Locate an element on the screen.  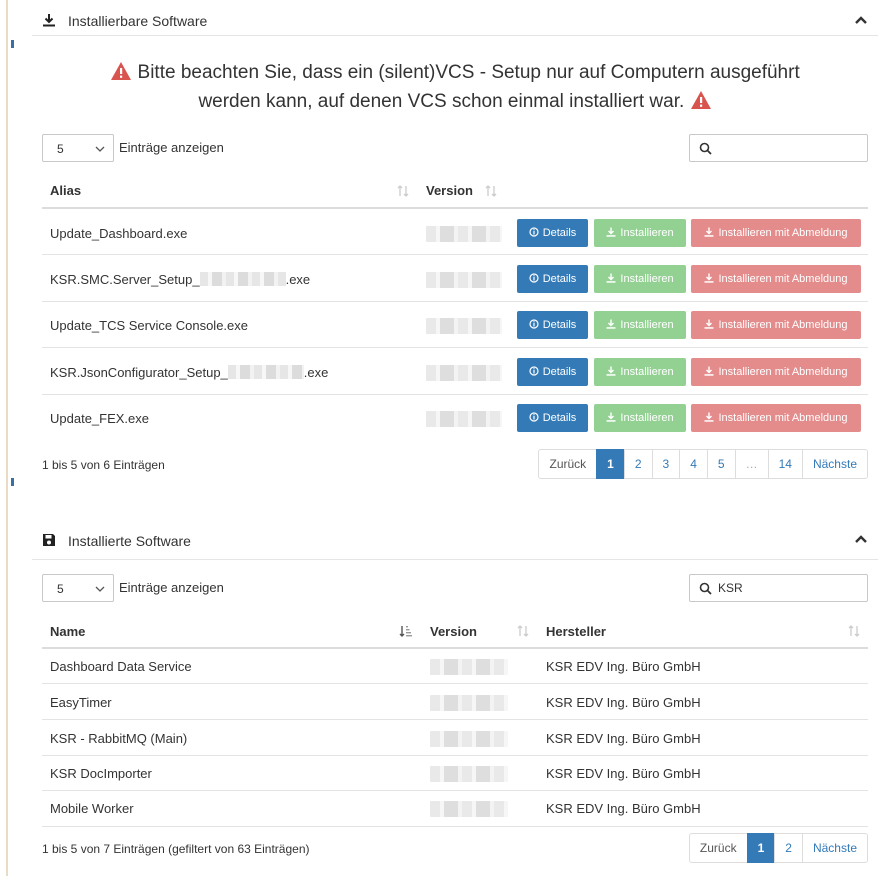
pagination-page-3: 3 is located at coordinates (666, 464).